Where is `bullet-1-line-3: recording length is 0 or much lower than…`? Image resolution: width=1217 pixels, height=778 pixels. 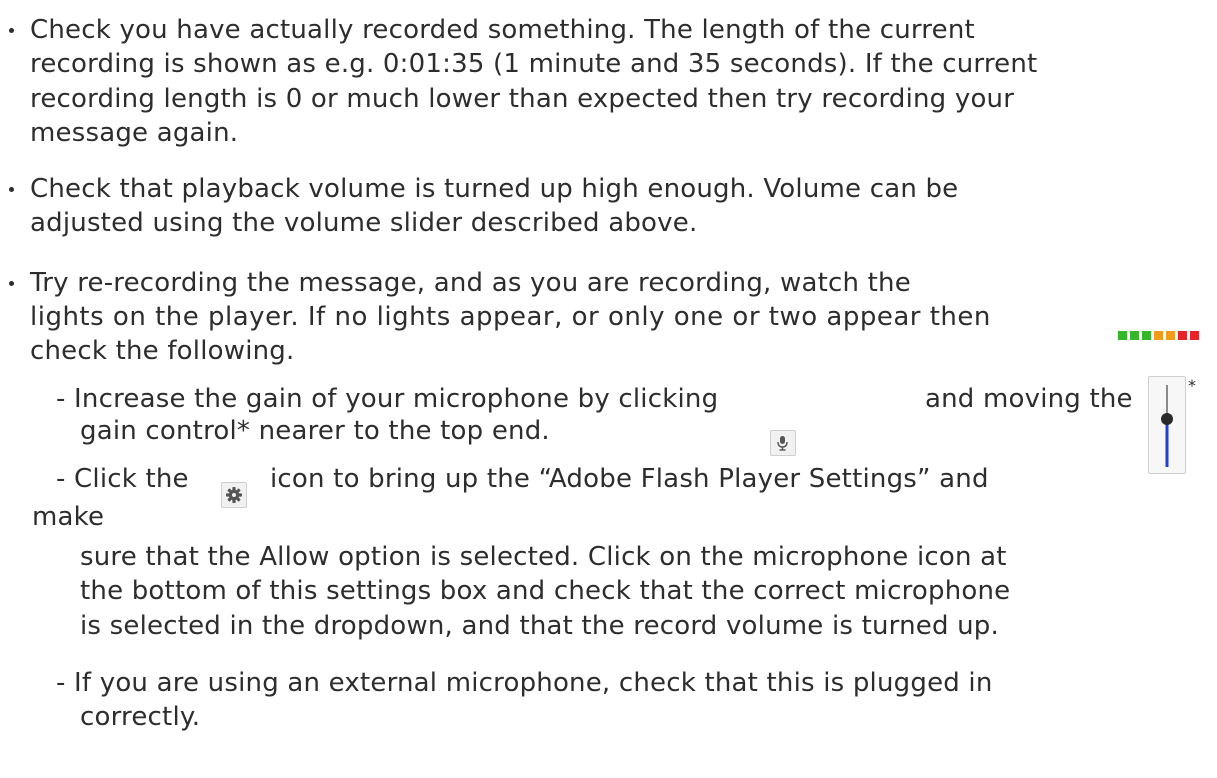
bullet-1-line-3: recording length is 0 or much lower than… is located at coordinates (522, 99).